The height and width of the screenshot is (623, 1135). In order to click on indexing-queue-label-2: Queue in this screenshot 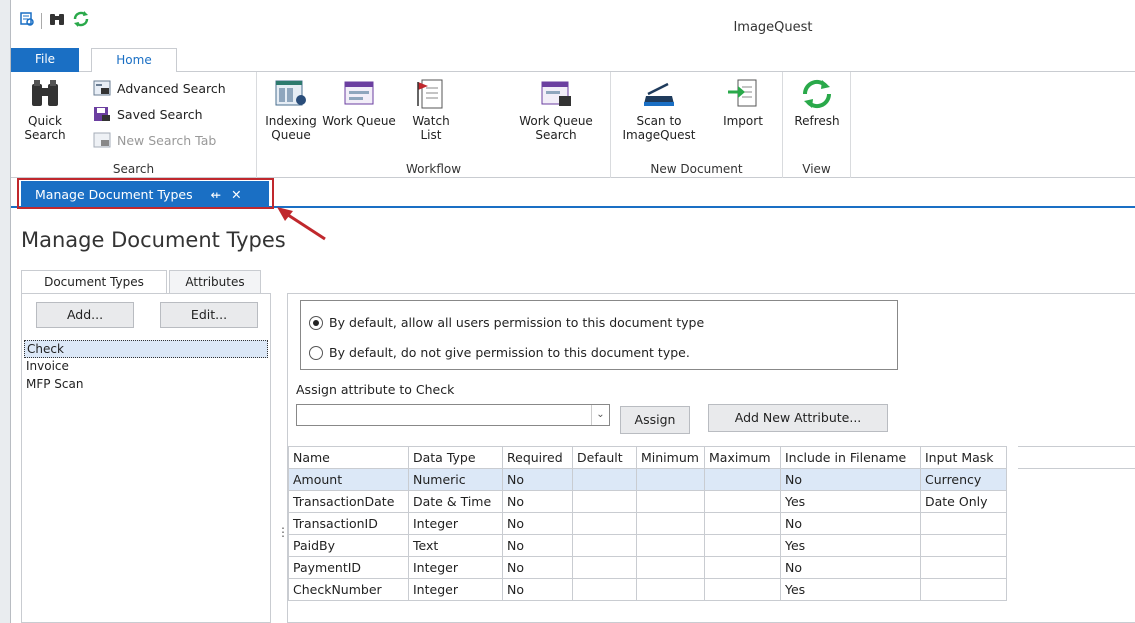, I will do `click(291, 135)`.